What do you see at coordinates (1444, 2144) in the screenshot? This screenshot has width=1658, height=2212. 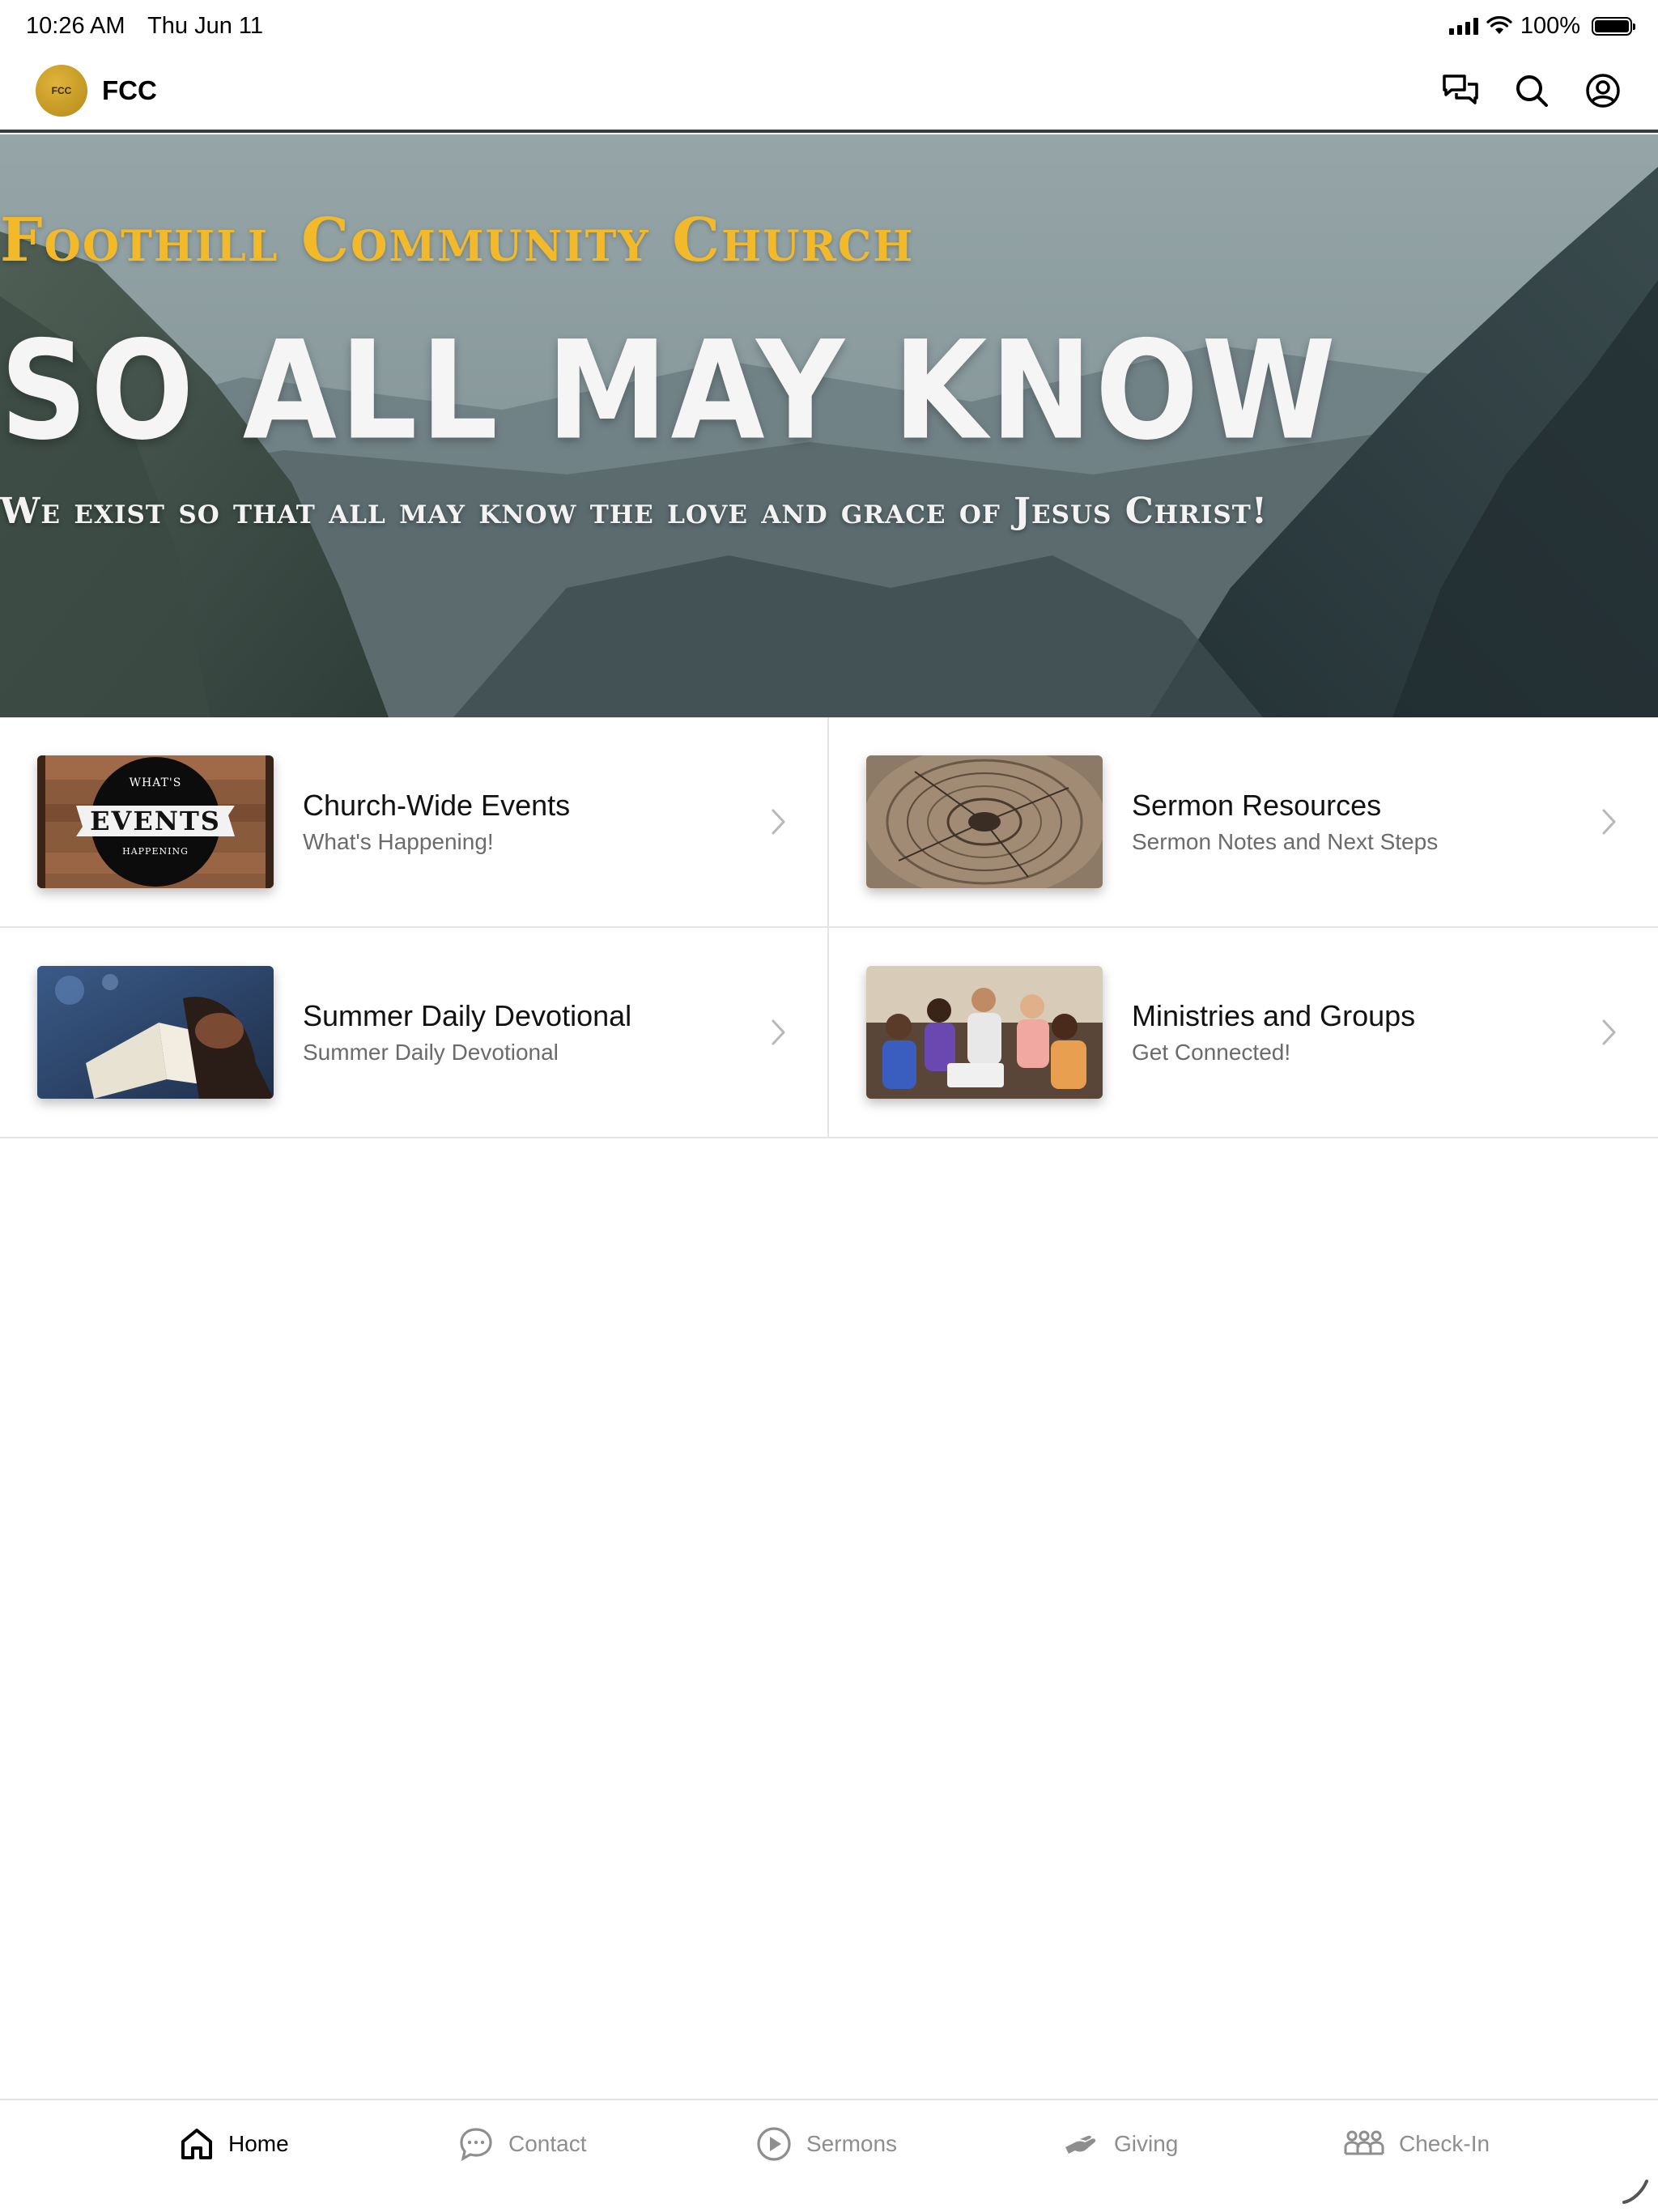 I see `tab-label: Check-In` at bounding box center [1444, 2144].